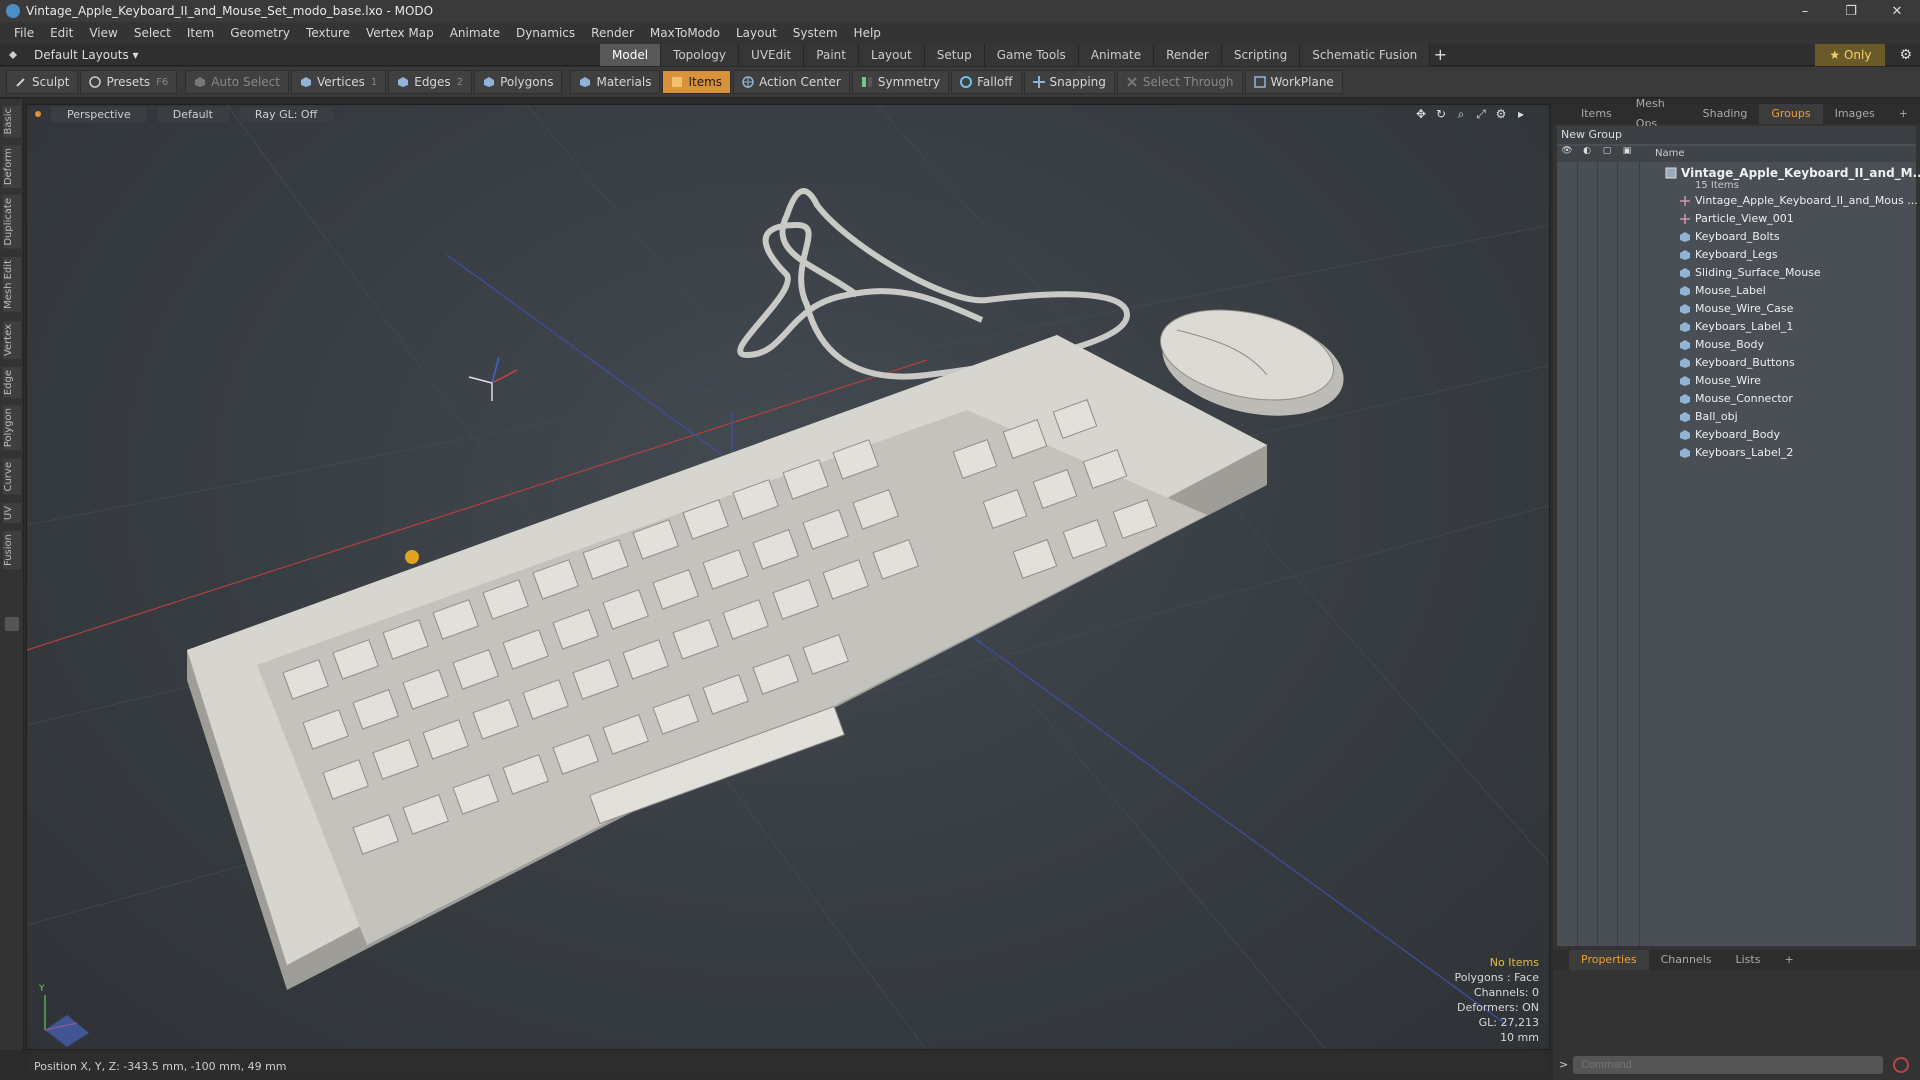  I want to click on list-item: Mouse_Wire_Case, so click(1736, 309).